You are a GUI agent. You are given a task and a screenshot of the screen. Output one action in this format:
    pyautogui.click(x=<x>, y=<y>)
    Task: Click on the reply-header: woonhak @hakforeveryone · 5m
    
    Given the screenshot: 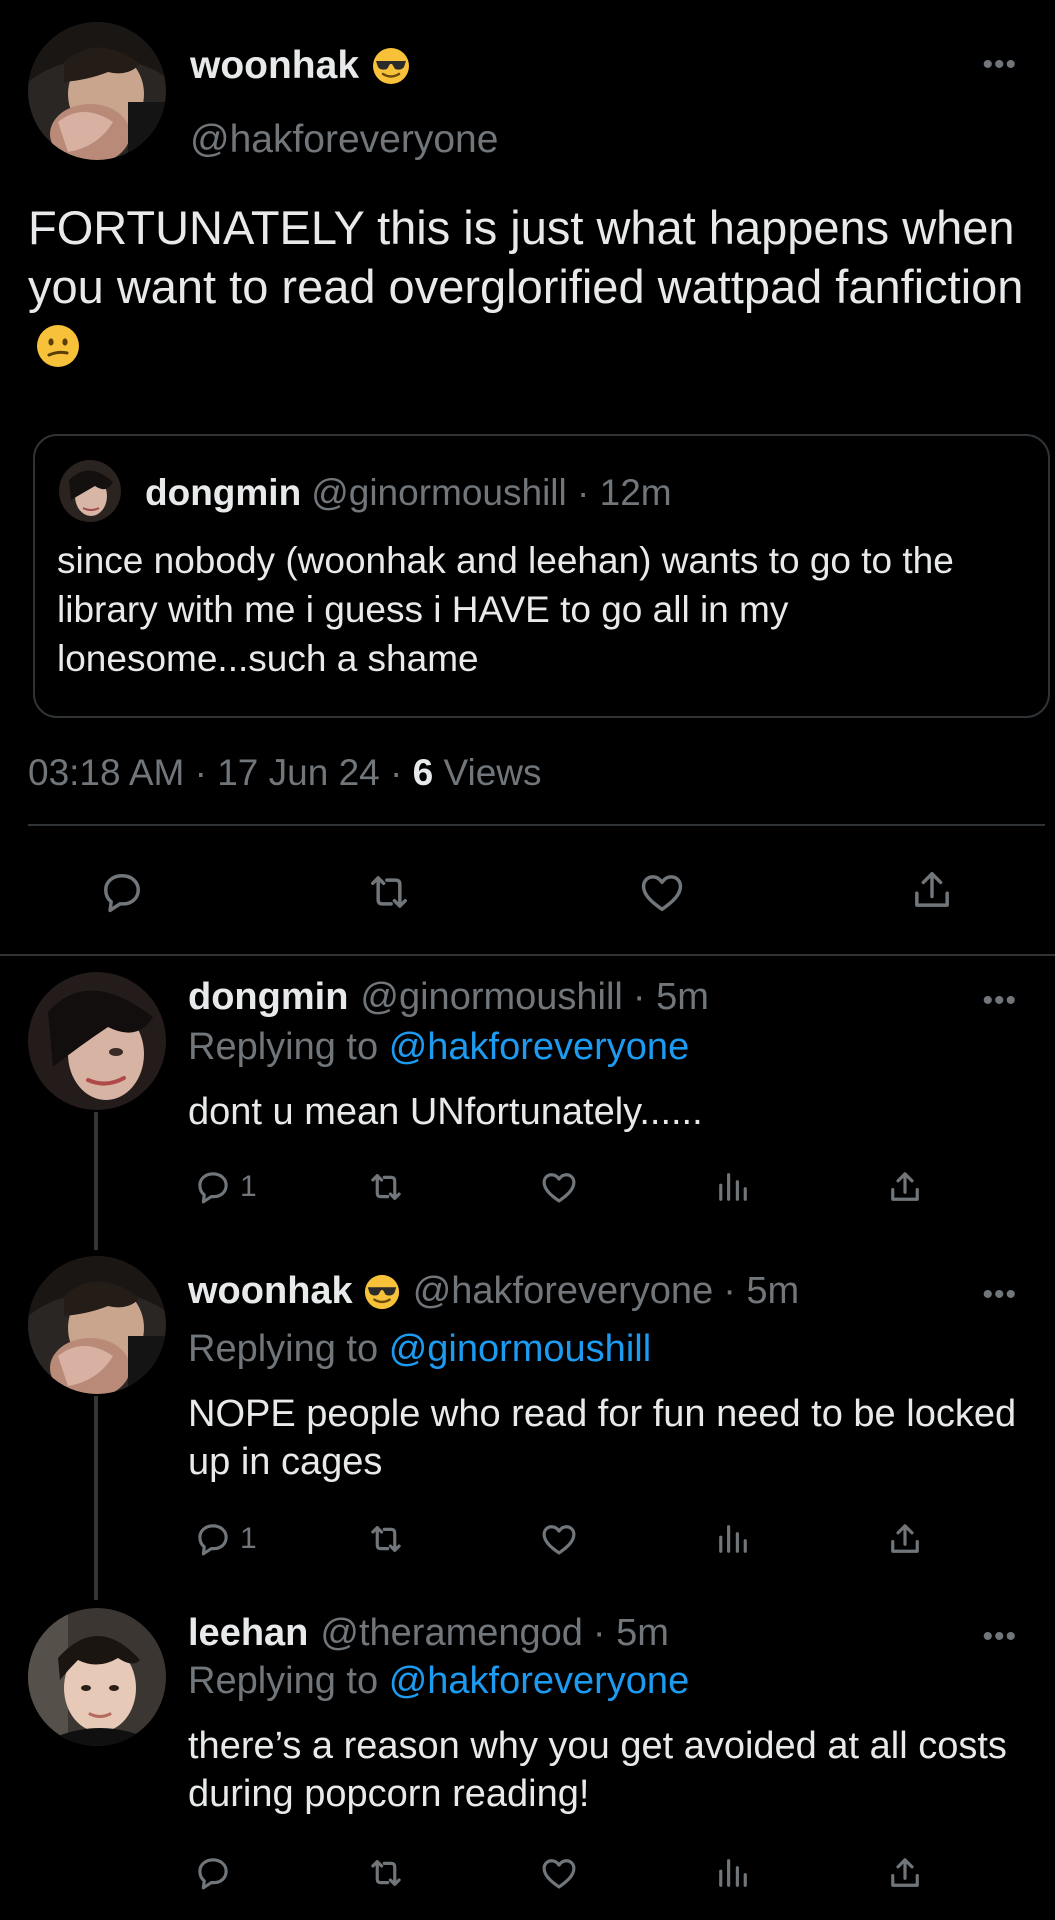 What is the action you would take?
    pyautogui.click(x=493, y=1291)
    